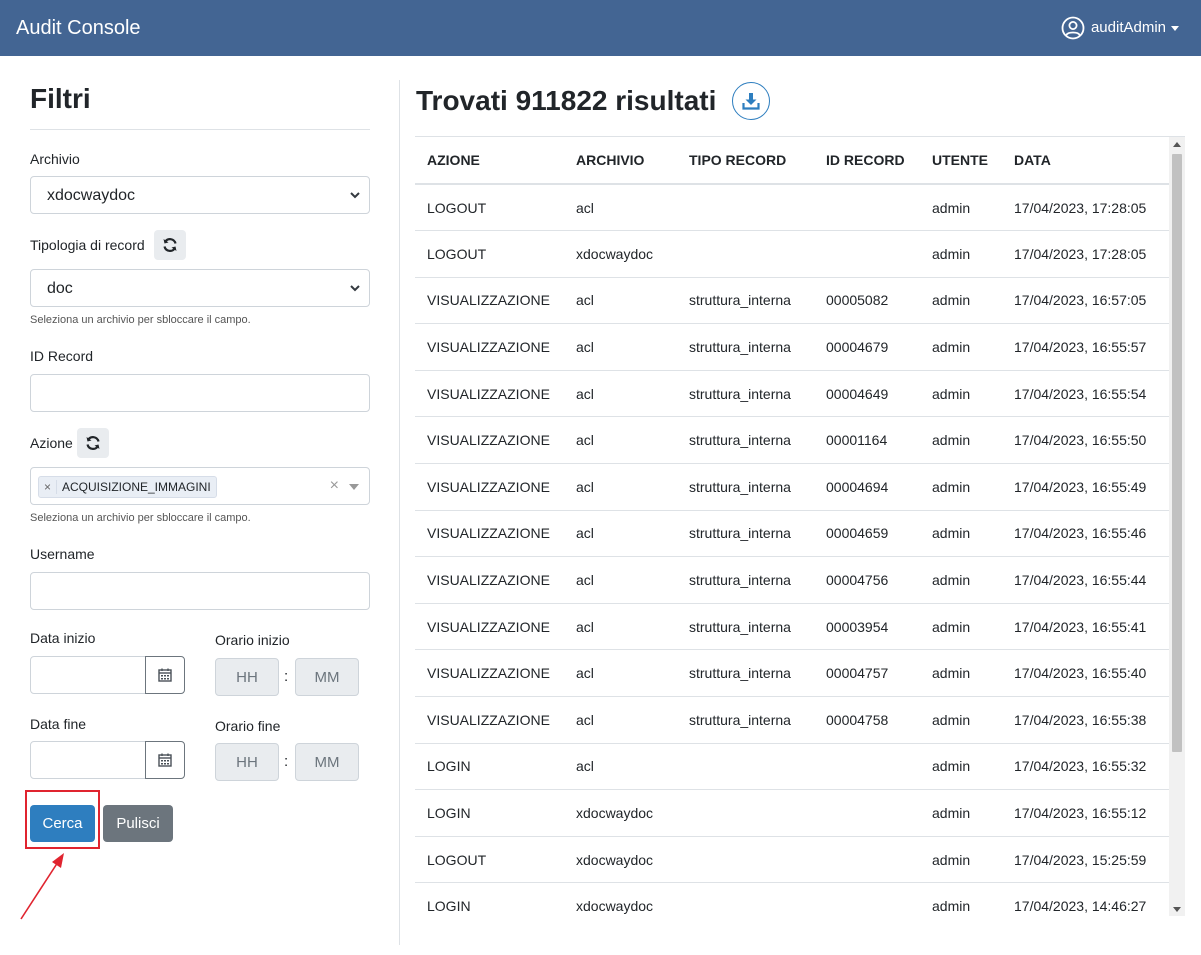 The height and width of the screenshot is (955, 1201). I want to click on column-header-archivio: ARCHIVIO, so click(620, 161).